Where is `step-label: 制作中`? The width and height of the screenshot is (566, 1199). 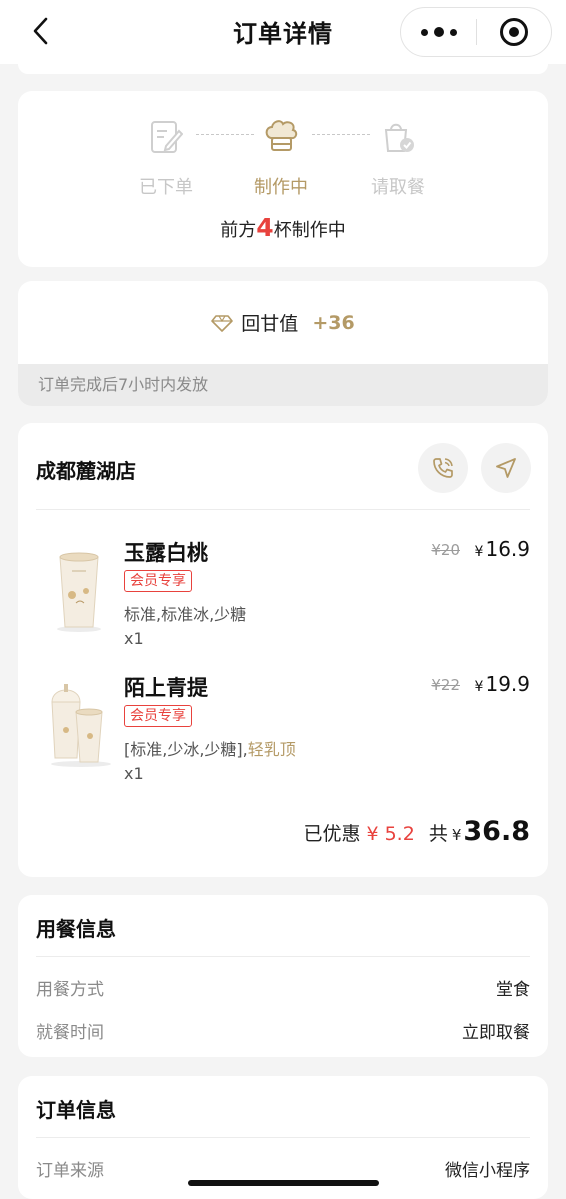 step-label: 制作中 is located at coordinates (281, 187).